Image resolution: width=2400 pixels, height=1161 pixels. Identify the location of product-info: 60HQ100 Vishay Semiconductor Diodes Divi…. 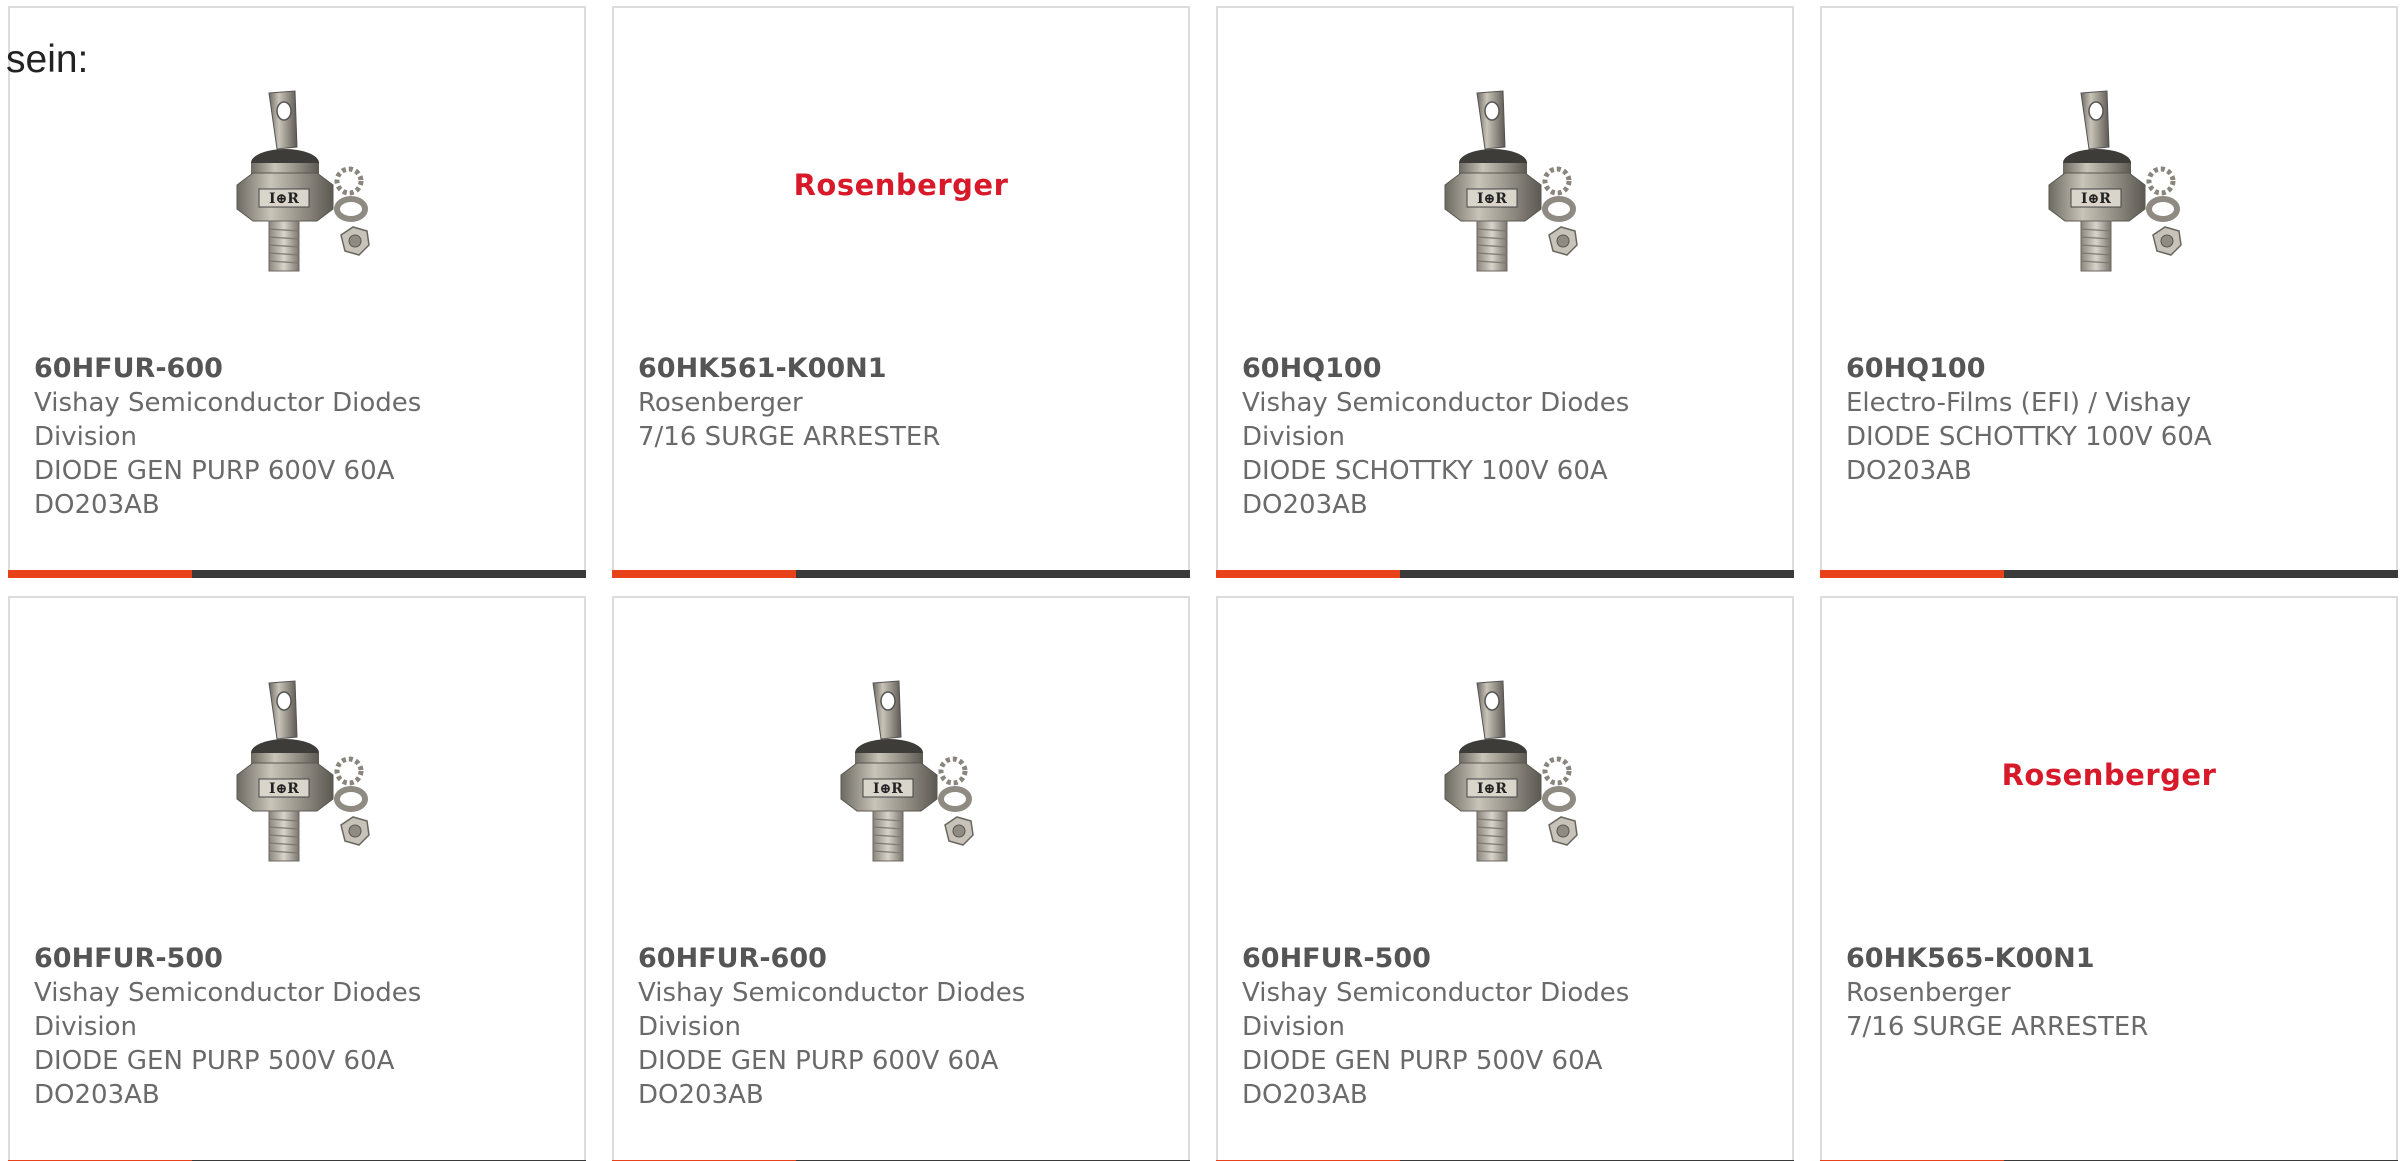
(1505, 437).